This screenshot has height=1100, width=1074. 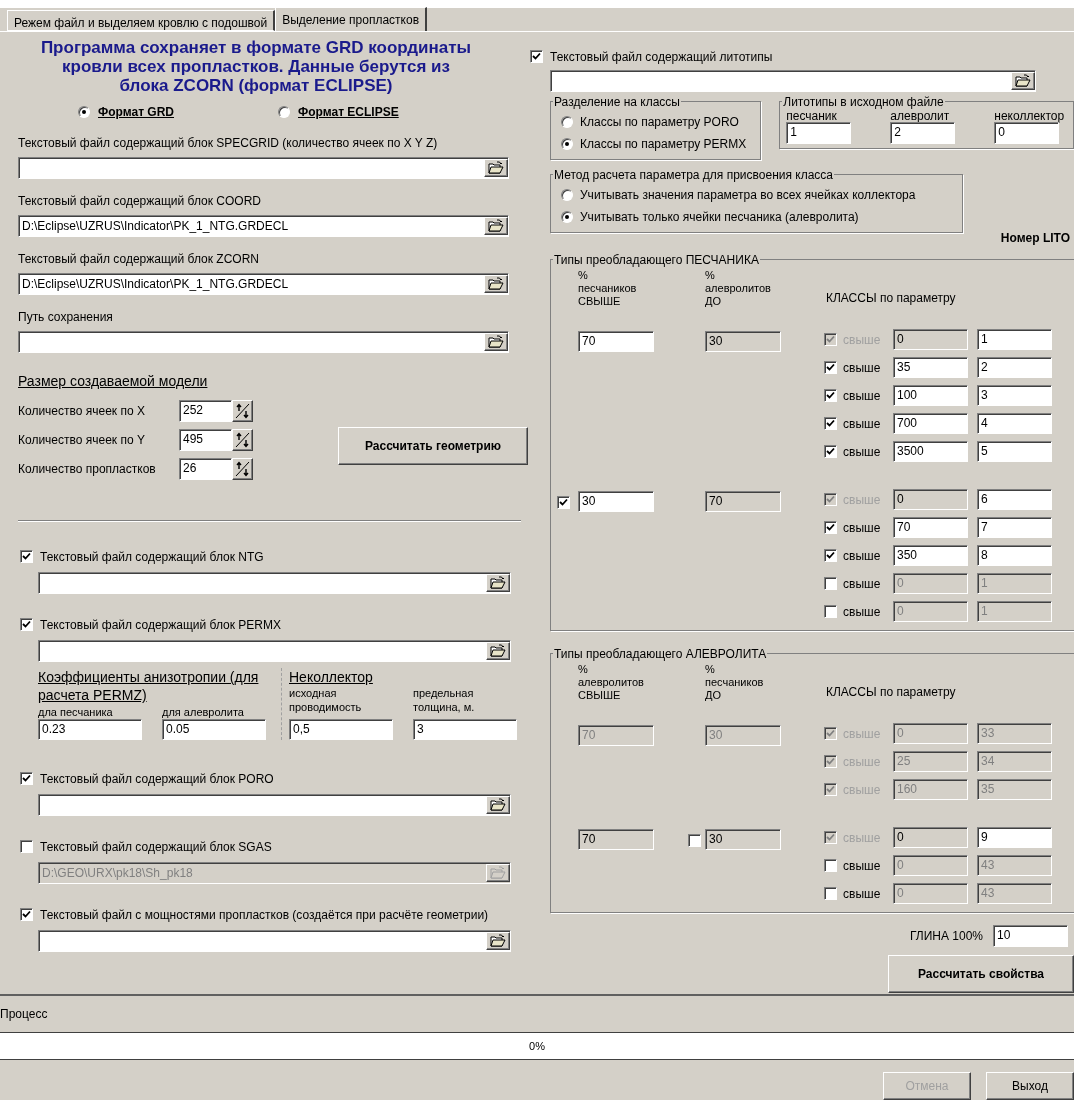 I want to click on text-field: 3500, so click(x=930, y=452).